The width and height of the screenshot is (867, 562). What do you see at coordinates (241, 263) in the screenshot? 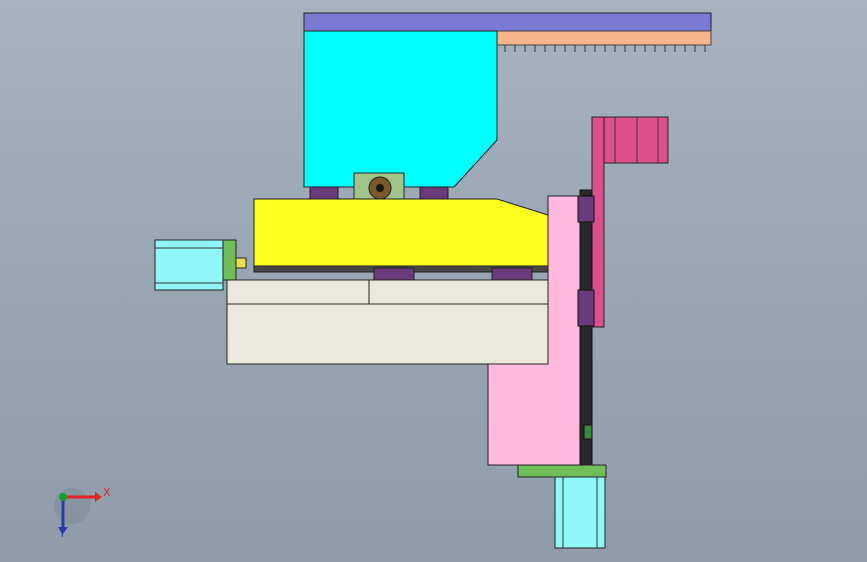
I see `left-coupling` at bounding box center [241, 263].